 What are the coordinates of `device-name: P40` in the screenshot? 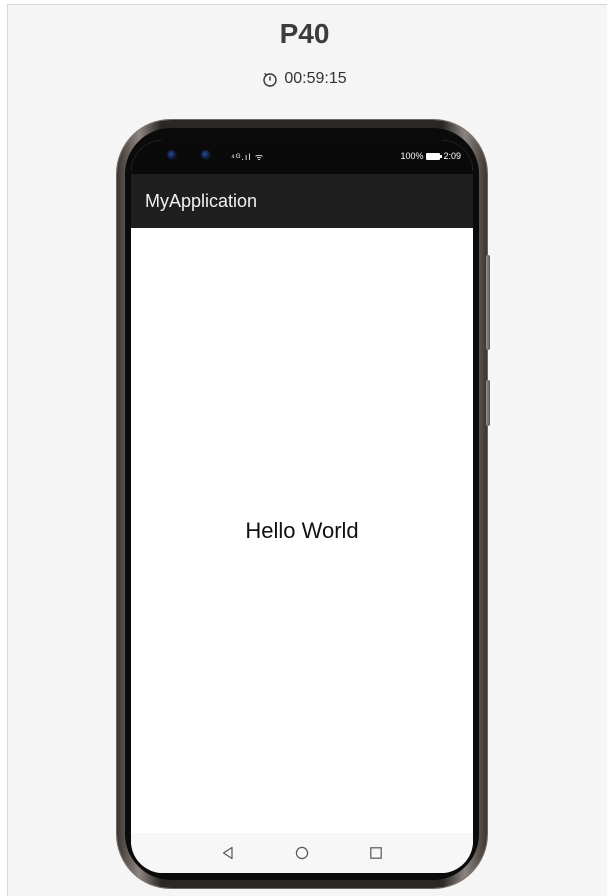 It's located at (304, 33).